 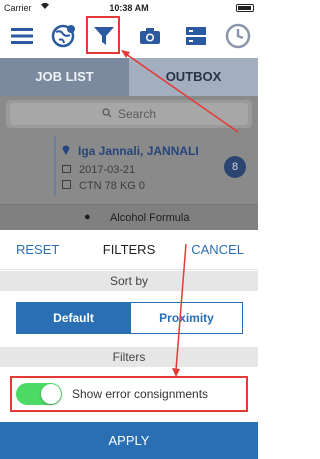 I want to click on status-bar: Carrier 10:38 AM, so click(x=129, y=8).